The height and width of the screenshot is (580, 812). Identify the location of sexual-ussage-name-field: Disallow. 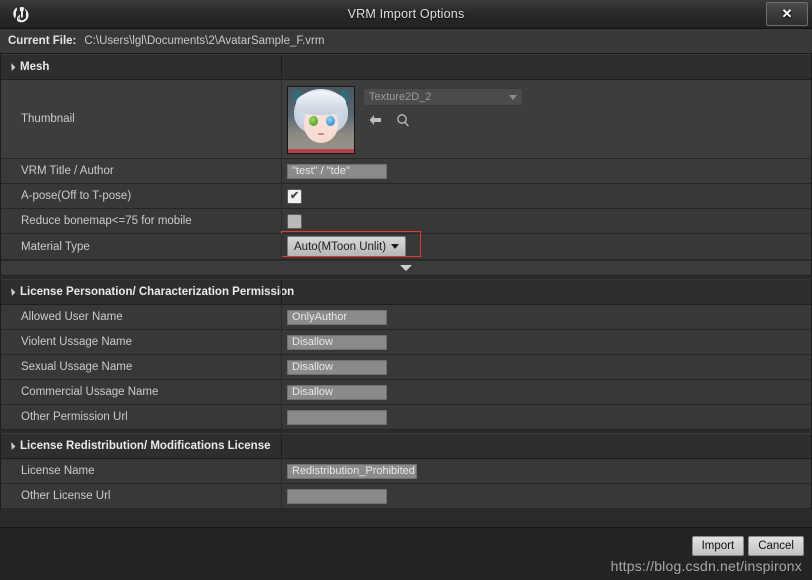
(337, 367).